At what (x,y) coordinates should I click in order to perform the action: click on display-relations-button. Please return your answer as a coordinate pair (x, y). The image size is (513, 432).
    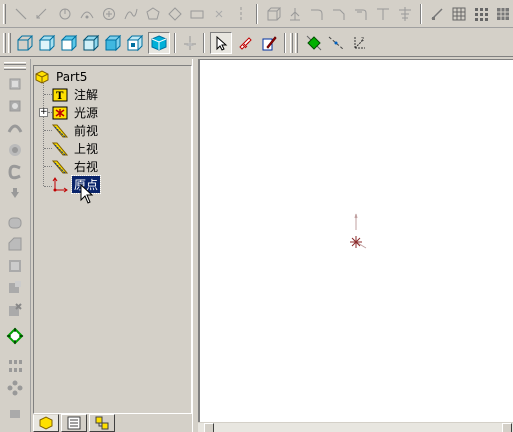
    Looking at the image, I should click on (314, 43).